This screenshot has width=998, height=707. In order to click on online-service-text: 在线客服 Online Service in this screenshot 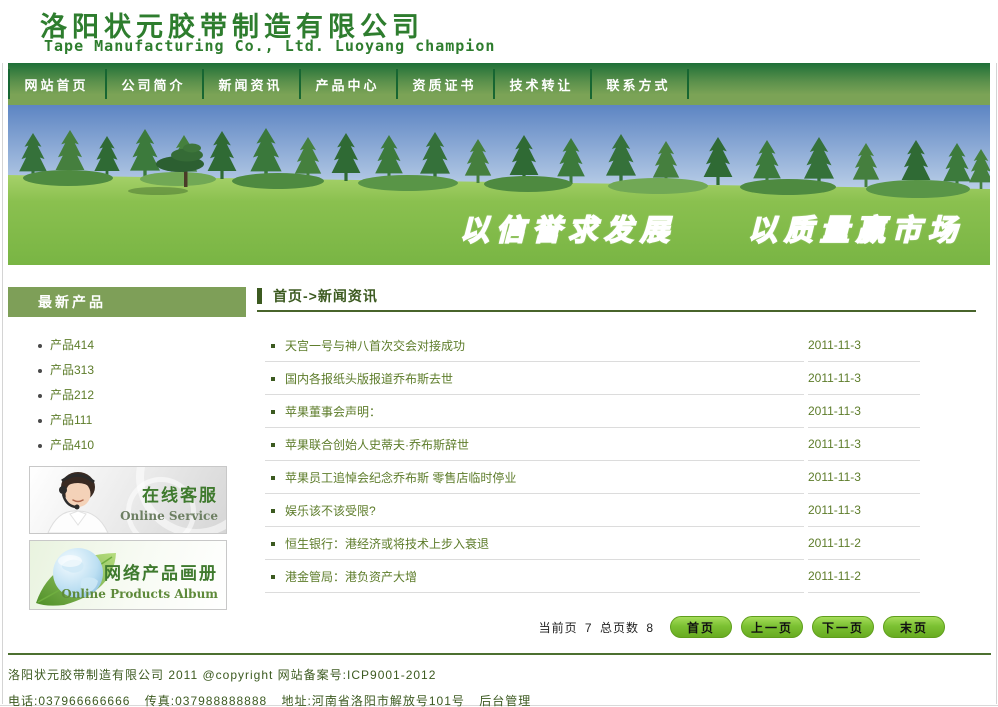, I will do `click(169, 502)`.